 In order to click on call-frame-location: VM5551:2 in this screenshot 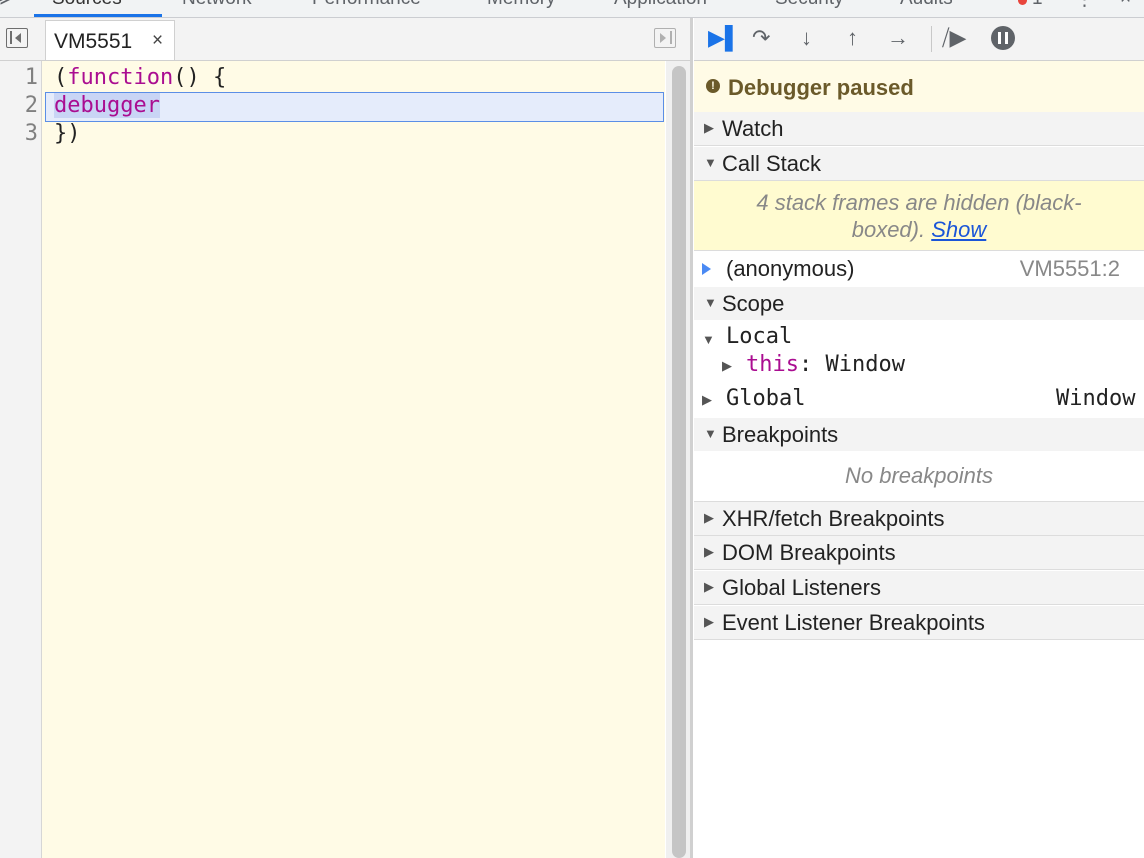, I will do `click(1070, 269)`.